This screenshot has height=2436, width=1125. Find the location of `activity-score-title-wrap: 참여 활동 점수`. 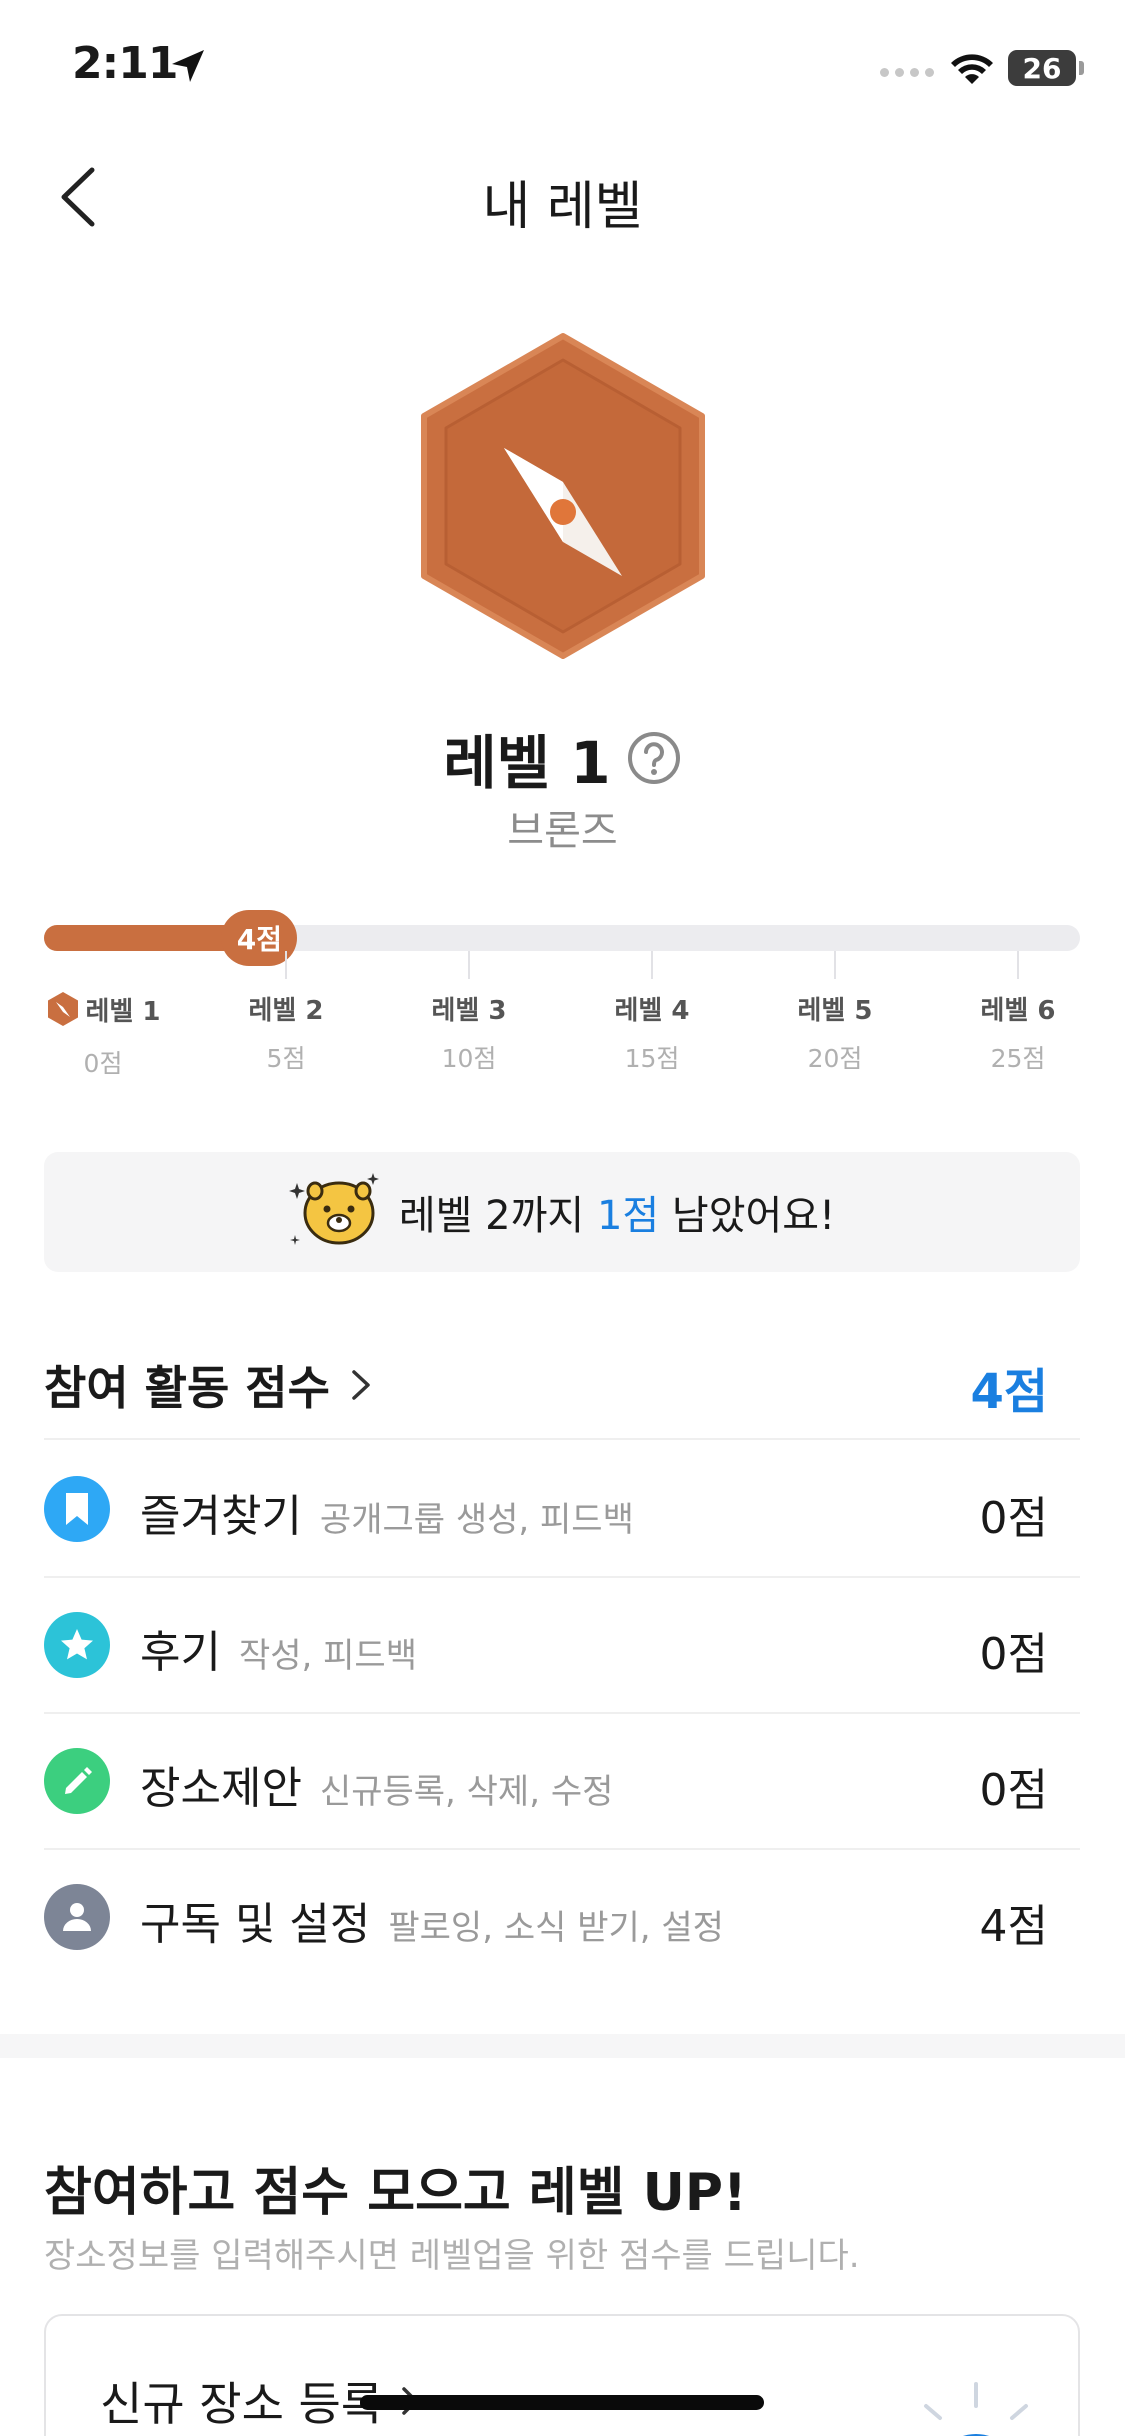

activity-score-title-wrap: 참여 활동 점수 is located at coordinates (209, 1385).